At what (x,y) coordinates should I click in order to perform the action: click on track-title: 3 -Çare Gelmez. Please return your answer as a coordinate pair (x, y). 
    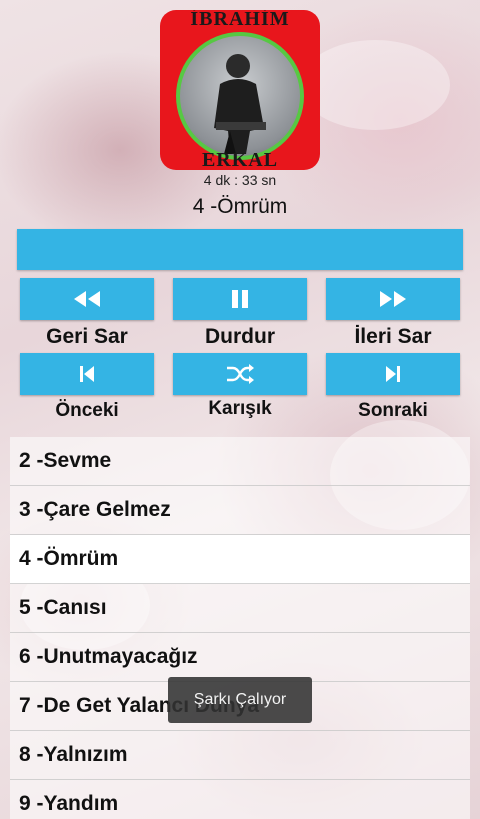
    Looking at the image, I should click on (95, 509).